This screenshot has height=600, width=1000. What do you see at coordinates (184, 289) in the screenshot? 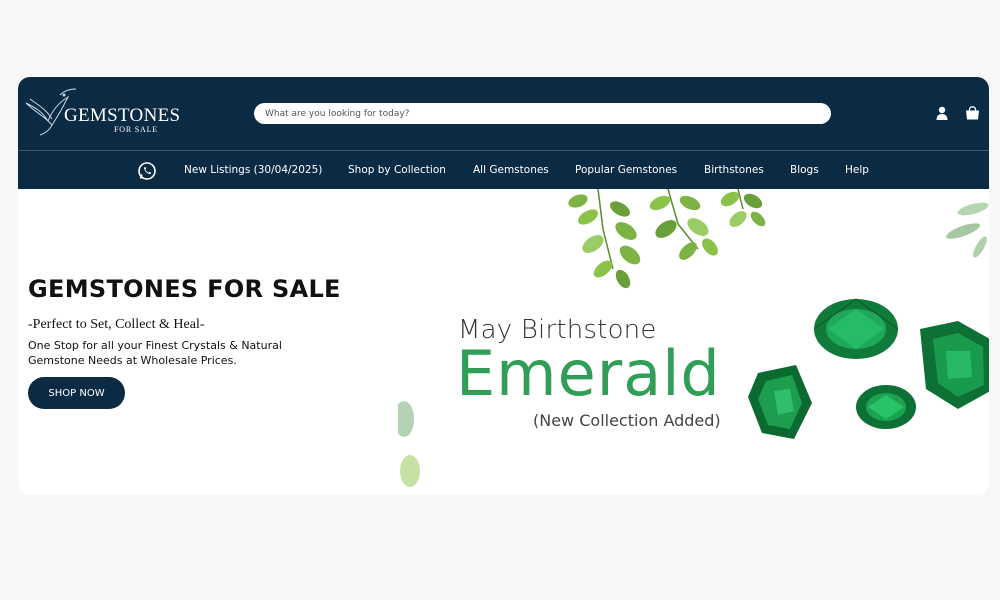
I see `hero-title: GEMSTONES FOR SALE` at bounding box center [184, 289].